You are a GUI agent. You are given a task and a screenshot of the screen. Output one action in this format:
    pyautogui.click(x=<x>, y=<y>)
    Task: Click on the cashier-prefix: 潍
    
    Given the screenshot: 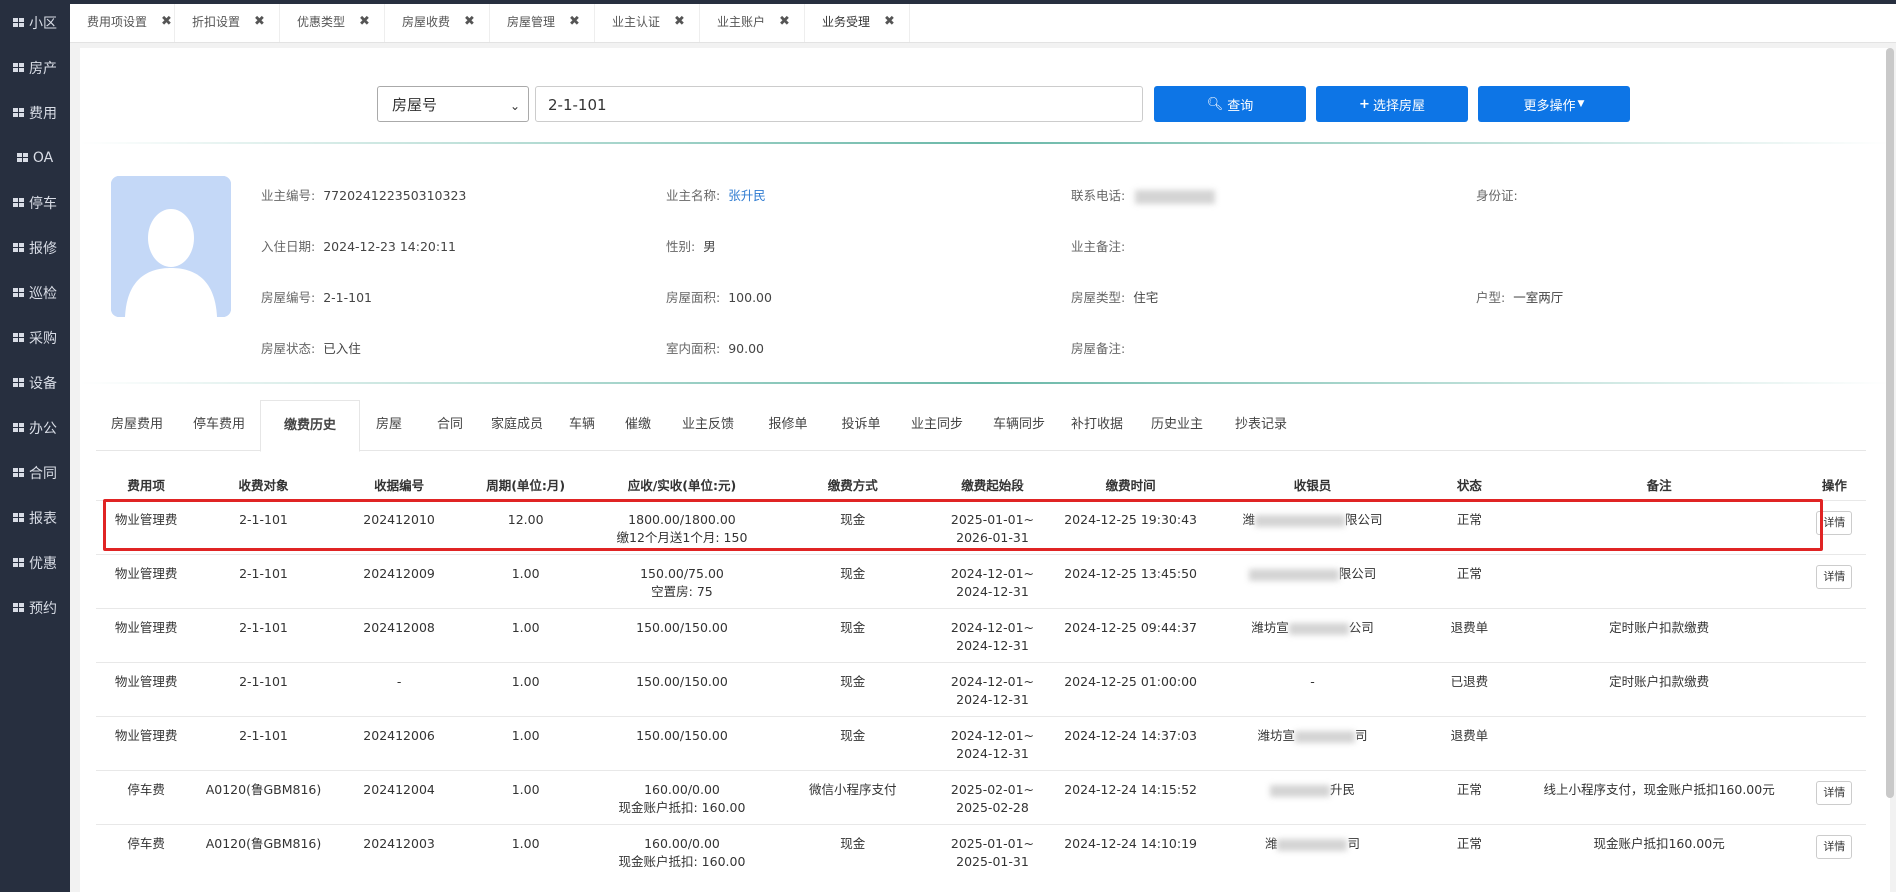 What is the action you would take?
    pyautogui.click(x=1248, y=519)
    